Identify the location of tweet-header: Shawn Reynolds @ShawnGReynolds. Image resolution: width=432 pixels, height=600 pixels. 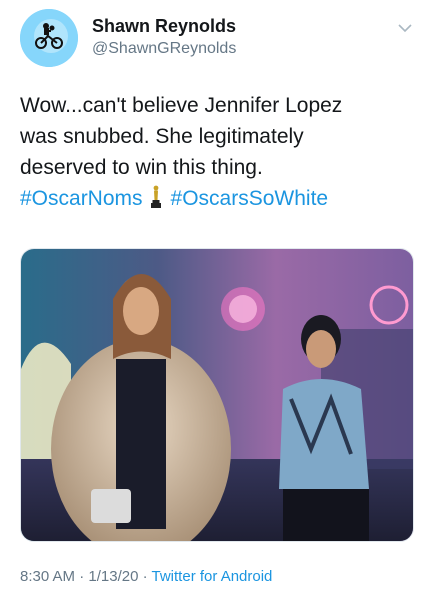
(216, 40).